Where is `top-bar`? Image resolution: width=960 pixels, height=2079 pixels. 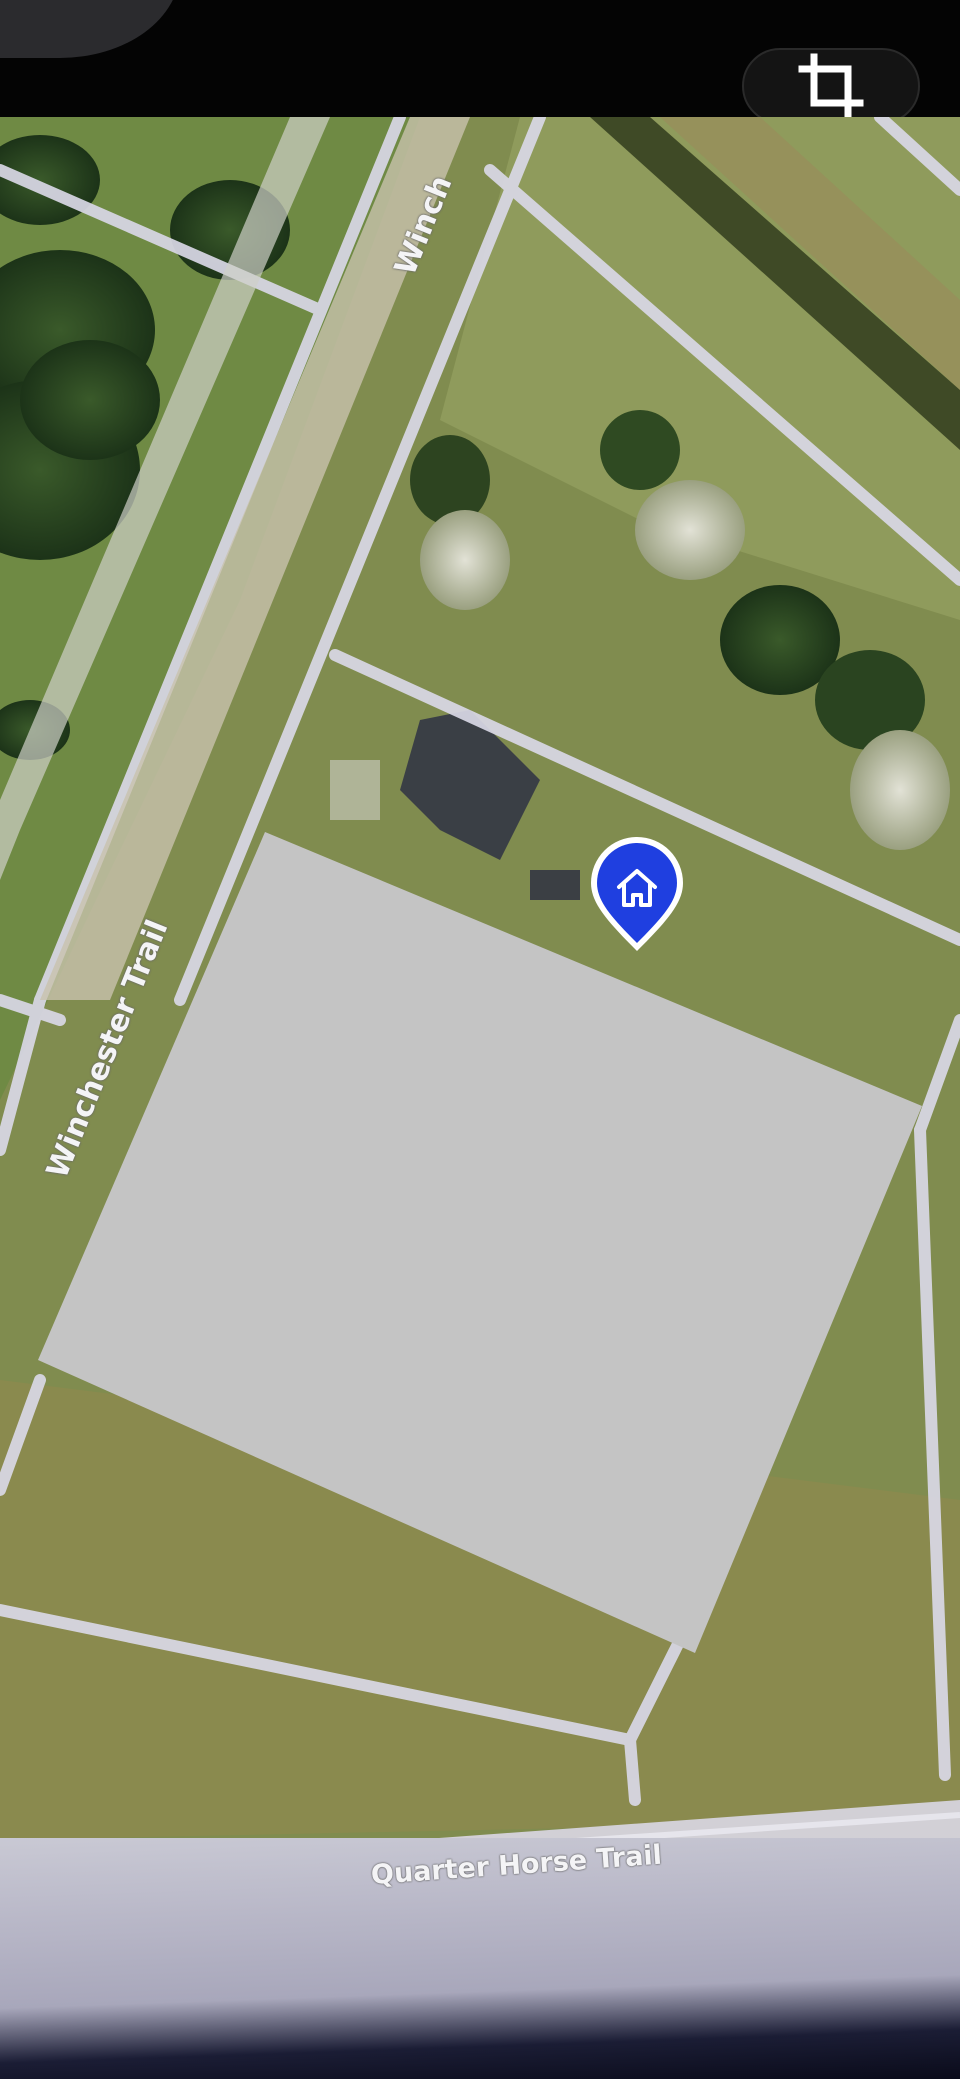 top-bar is located at coordinates (480, 62).